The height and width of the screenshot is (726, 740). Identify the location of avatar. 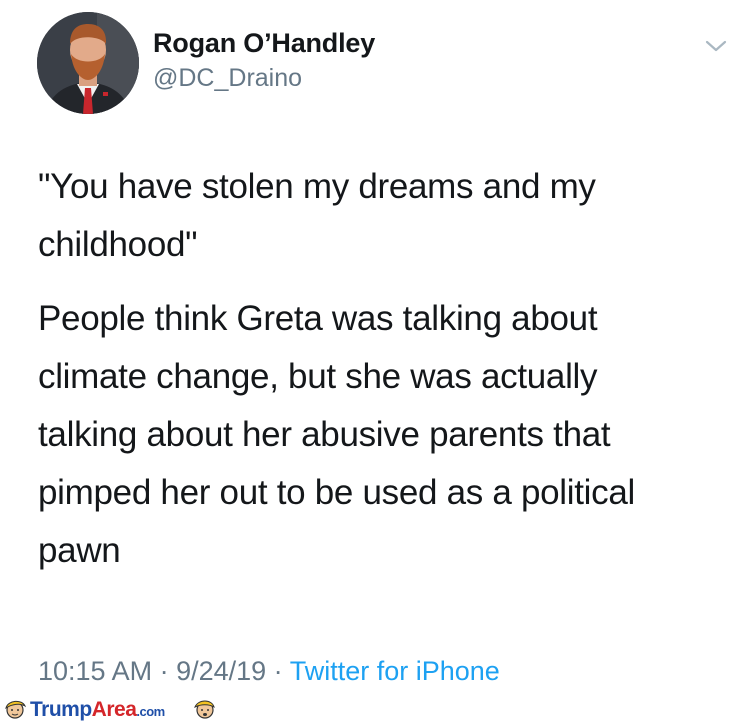
(88, 63).